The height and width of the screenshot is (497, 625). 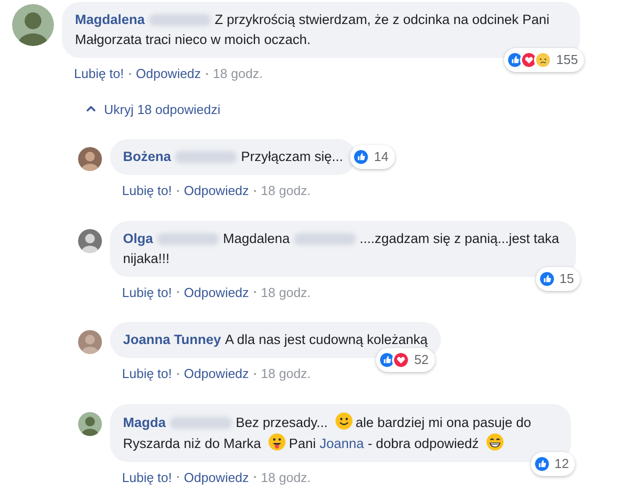 I want to click on chevron-icon, so click(x=91, y=109).